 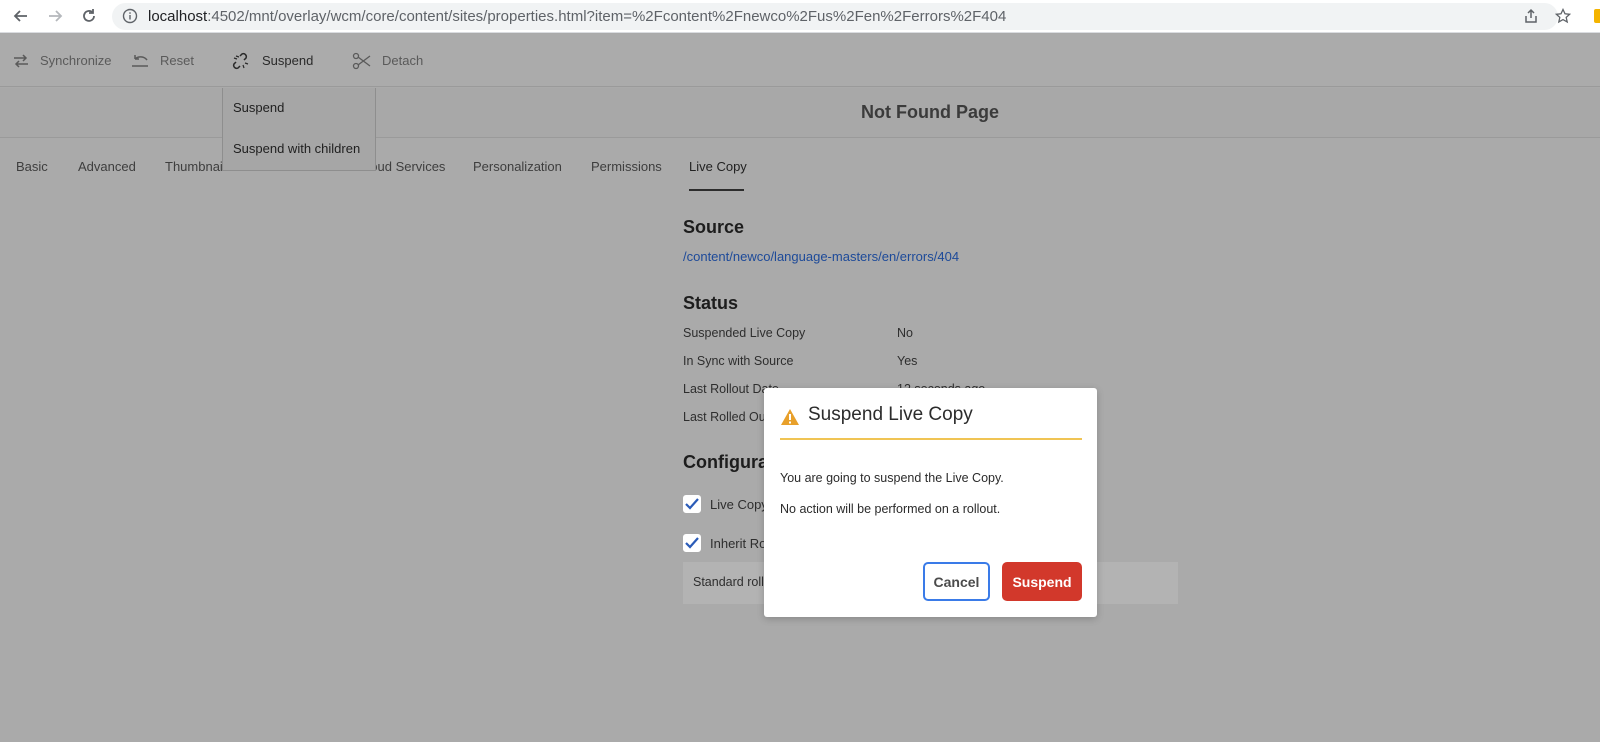 I want to click on status-value-suspended: No, so click(x=905, y=333).